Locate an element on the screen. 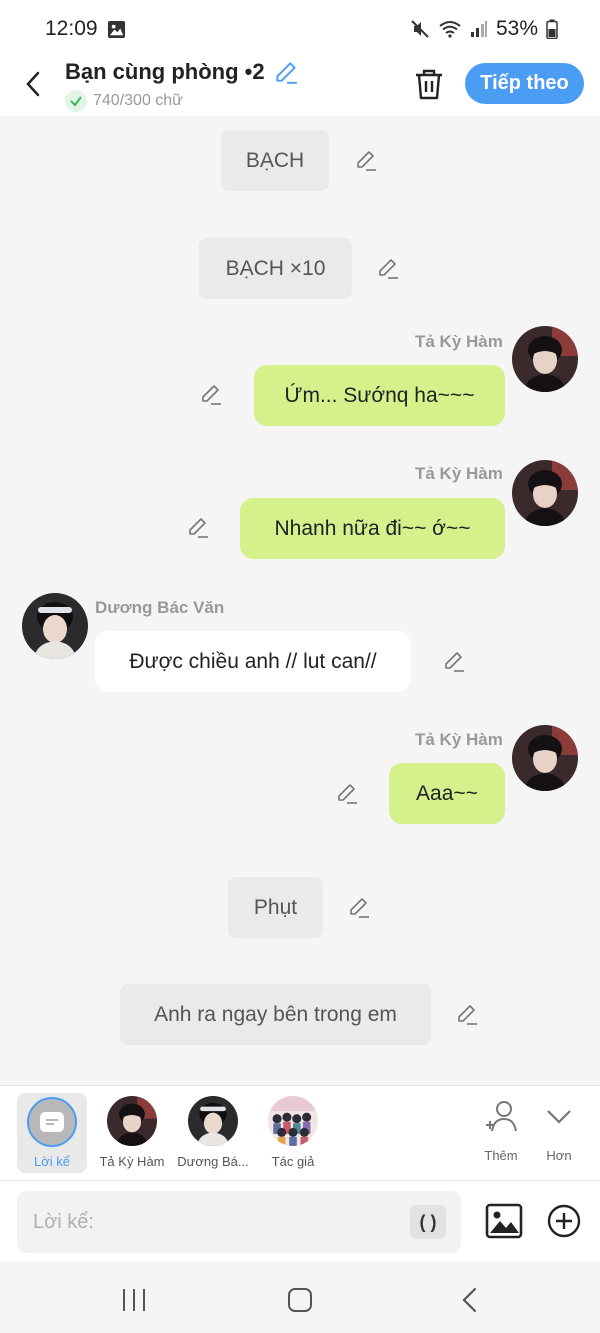 This screenshot has height=1333, width=600. status-time: 12:09 is located at coordinates (71, 28).